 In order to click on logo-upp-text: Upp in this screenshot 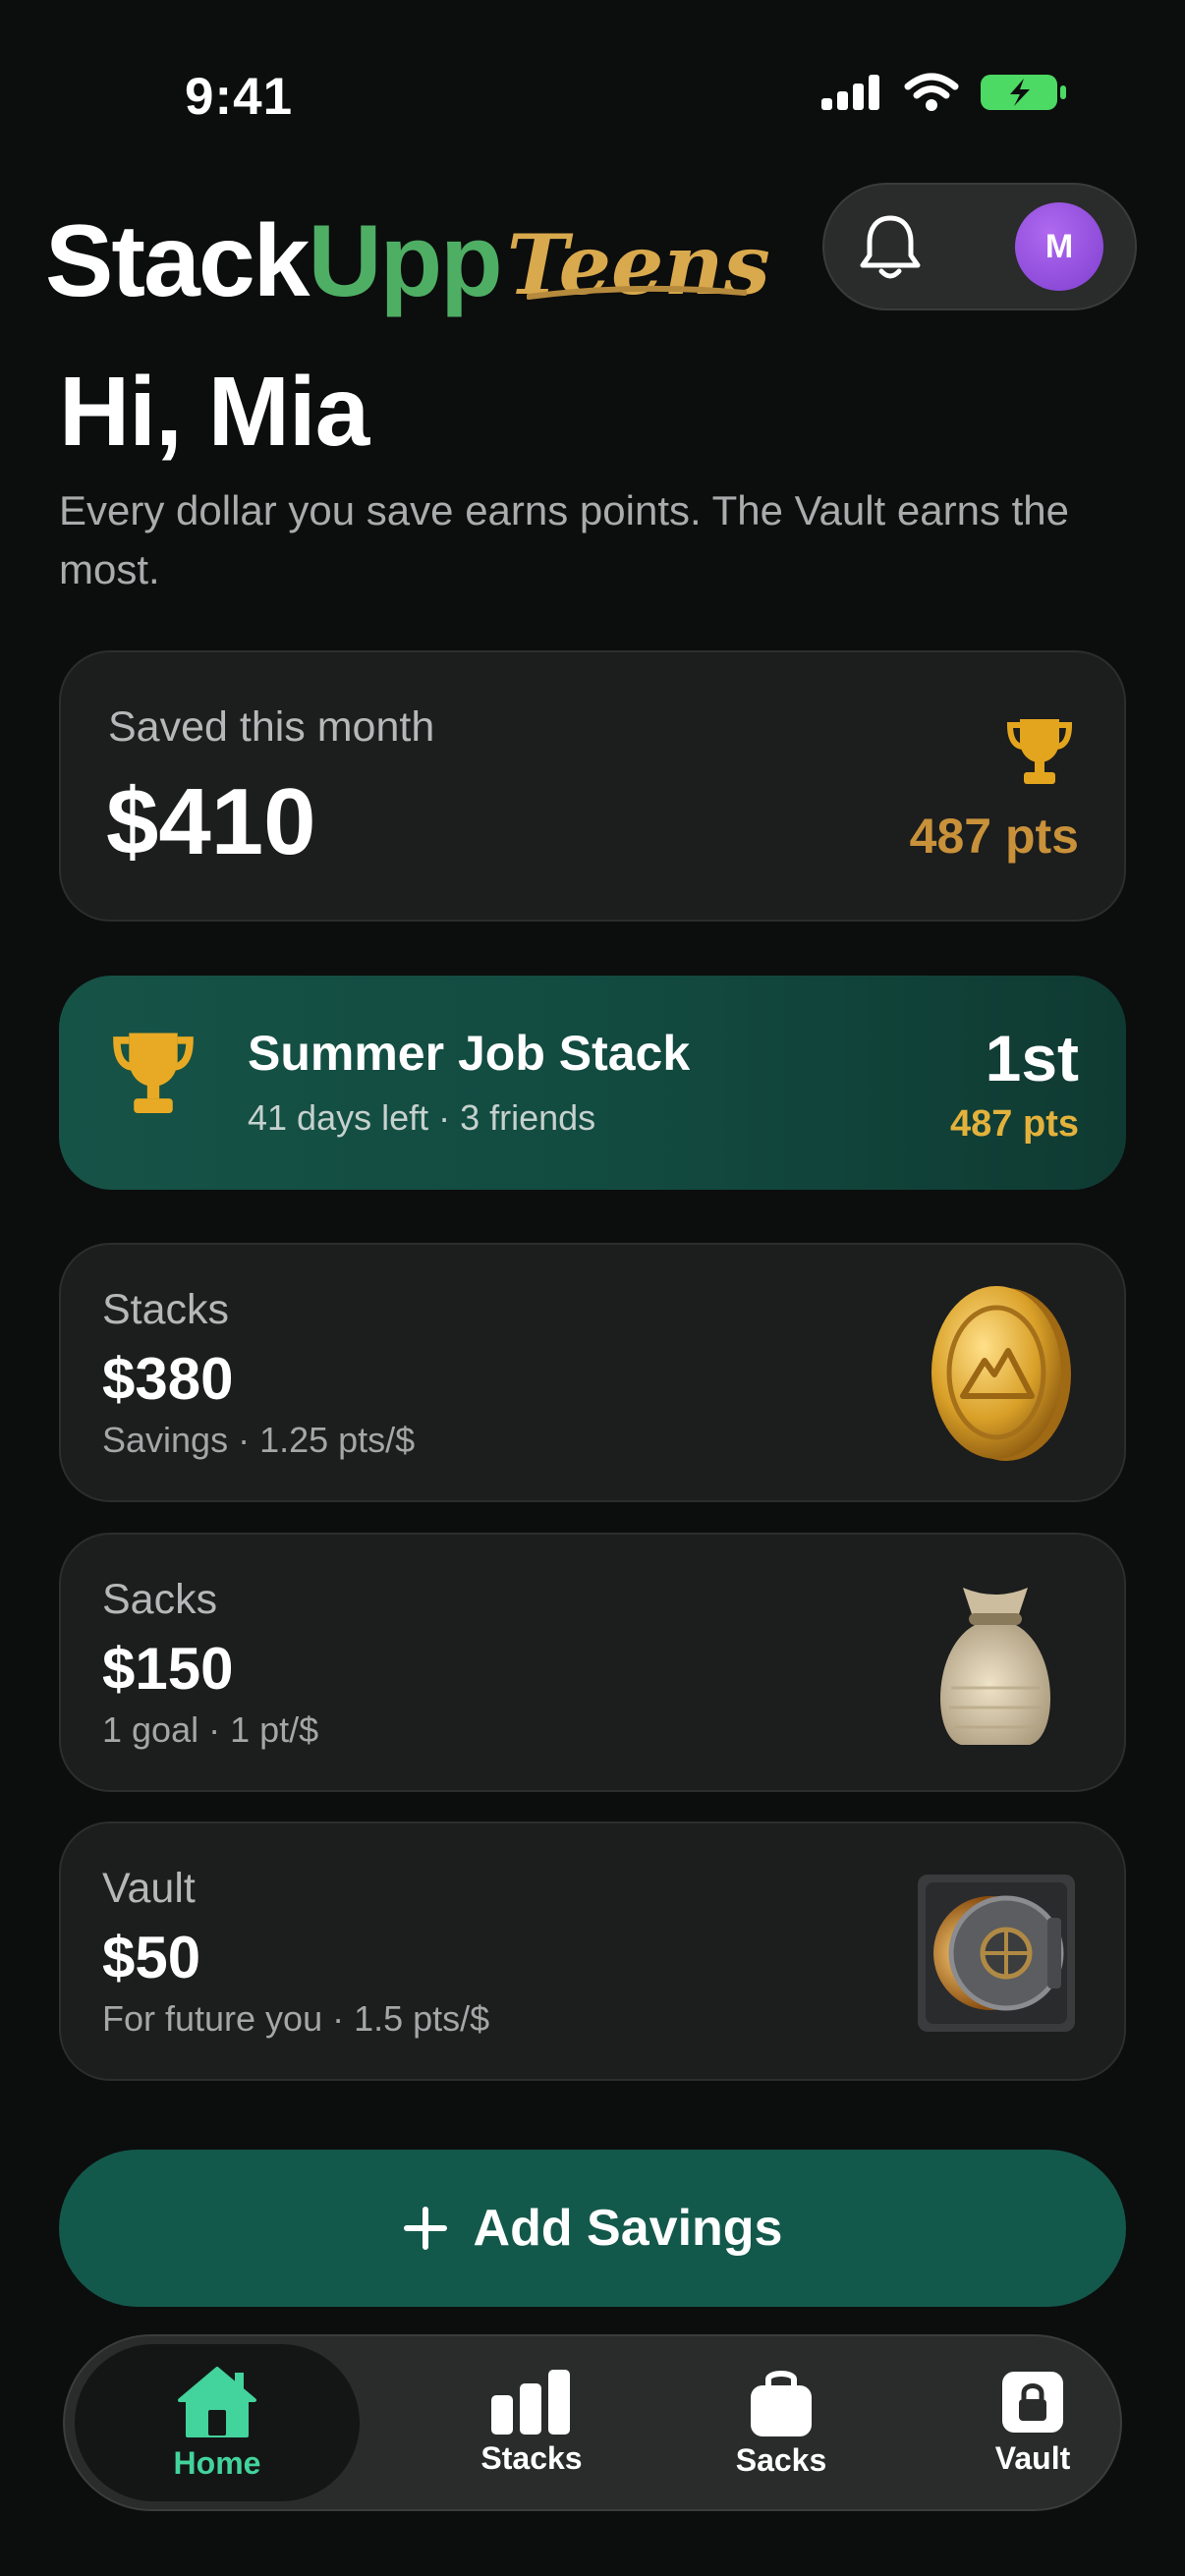, I will do `click(406, 261)`.